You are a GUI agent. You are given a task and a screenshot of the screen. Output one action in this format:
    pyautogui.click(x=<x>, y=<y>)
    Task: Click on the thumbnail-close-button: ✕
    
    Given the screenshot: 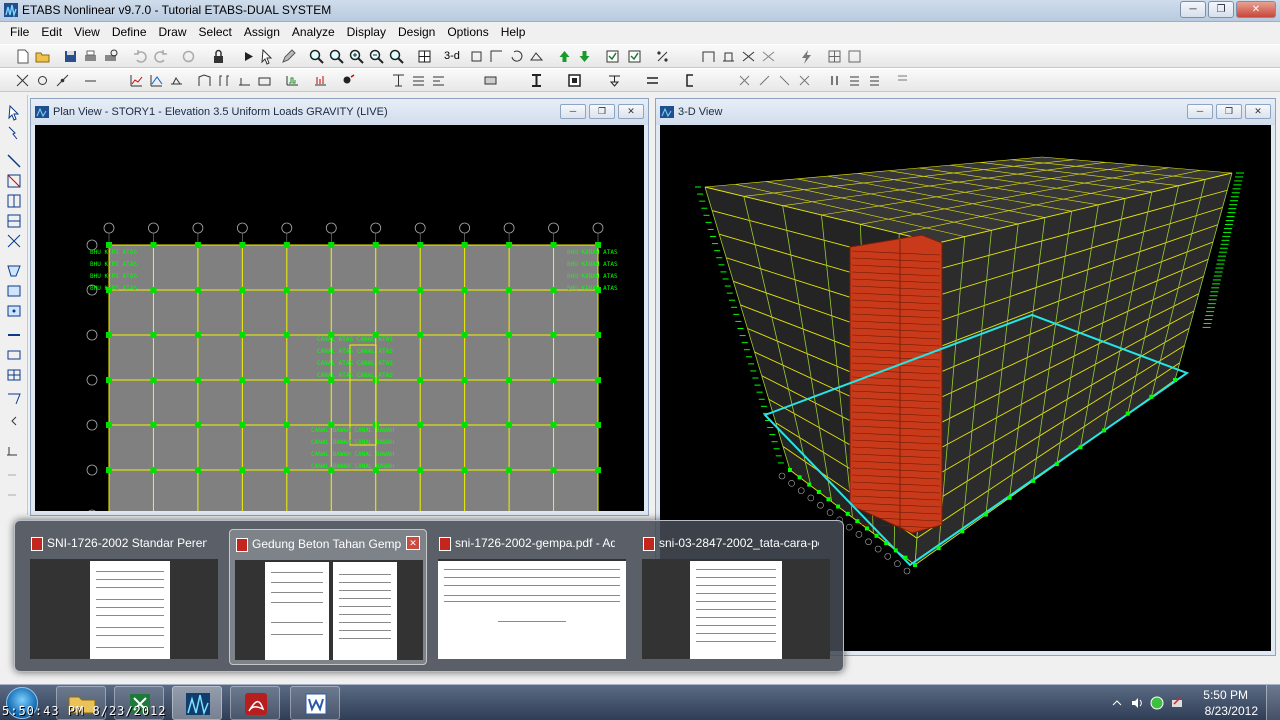 What is the action you would take?
    pyautogui.click(x=413, y=543)
    